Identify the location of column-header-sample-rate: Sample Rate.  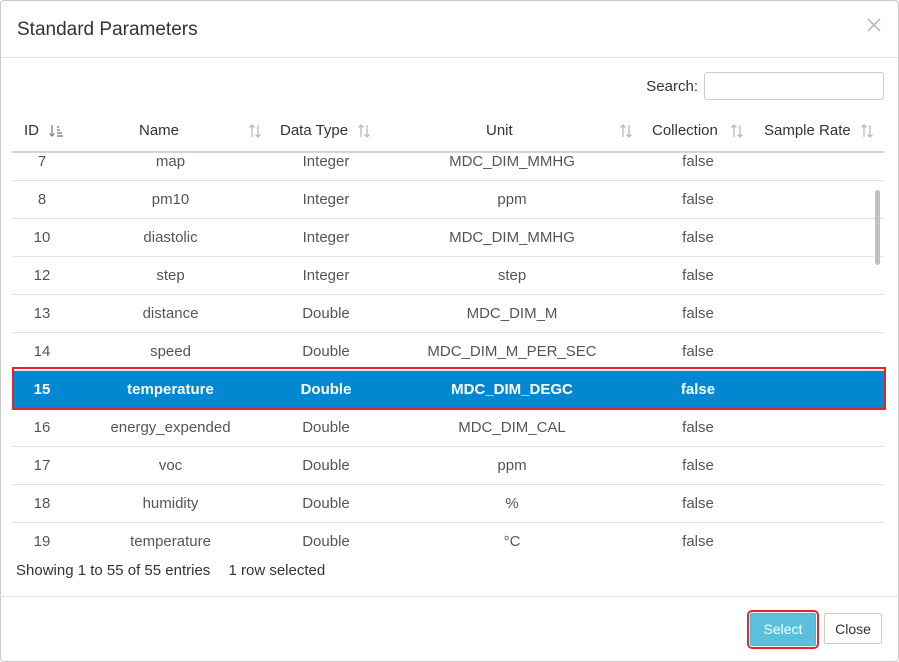
(819, 133).